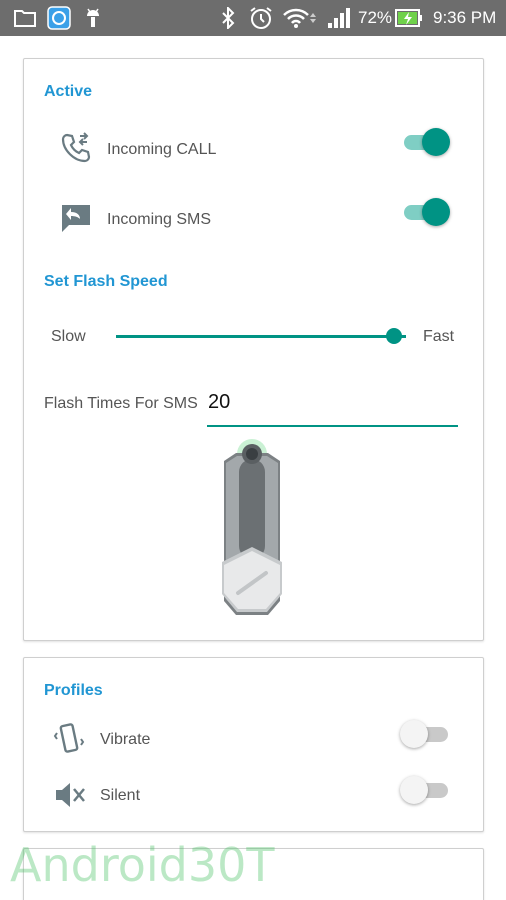 This screenshot has width=506, height=900. Describe the element at coordinates (394, 336) in the screenshot. I see `slider-thumb` at that location.